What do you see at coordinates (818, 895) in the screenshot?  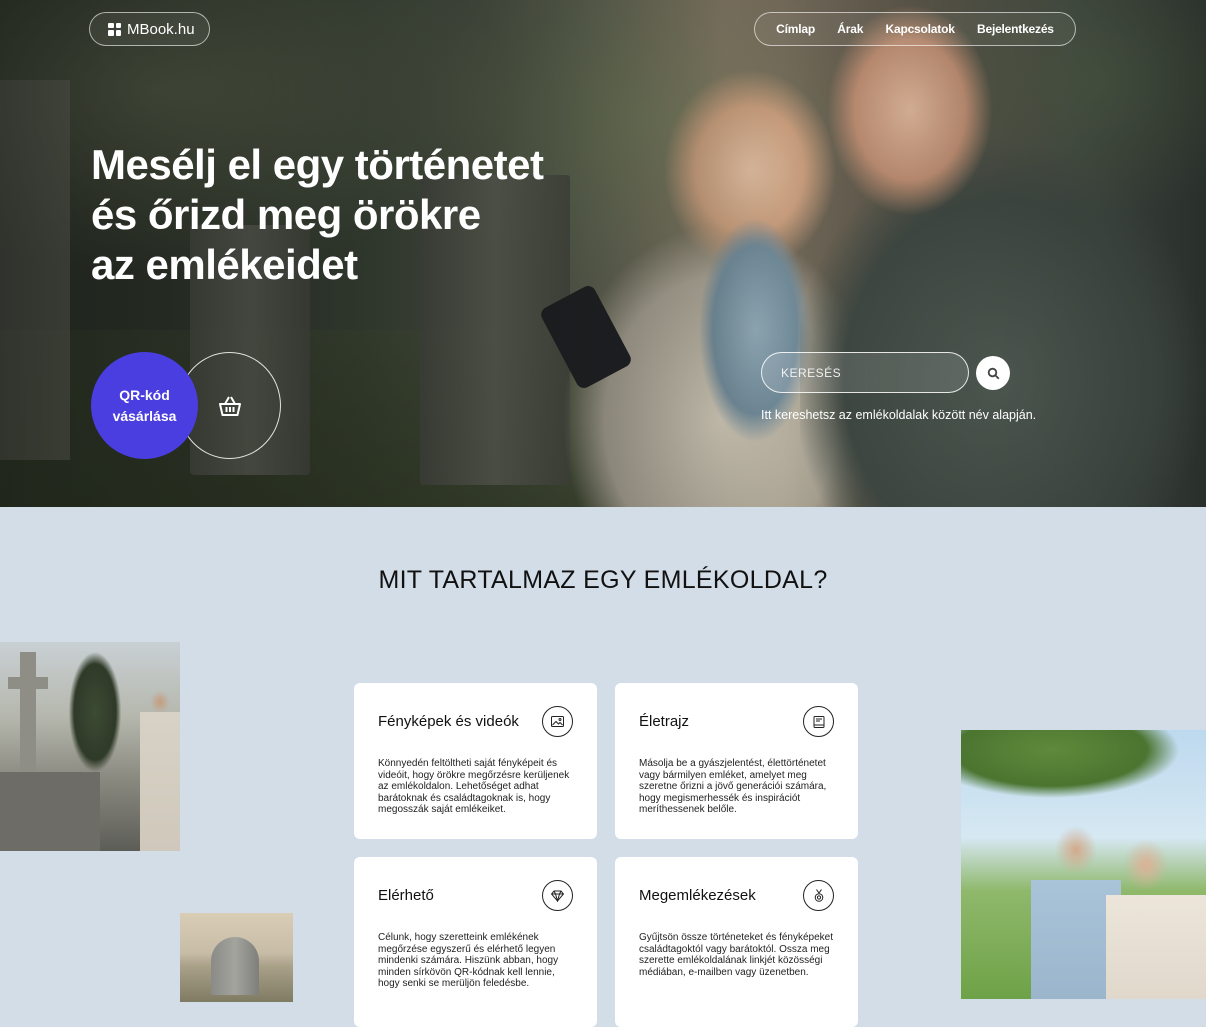 I see `medal-icon` at bounding box center [818, 895].